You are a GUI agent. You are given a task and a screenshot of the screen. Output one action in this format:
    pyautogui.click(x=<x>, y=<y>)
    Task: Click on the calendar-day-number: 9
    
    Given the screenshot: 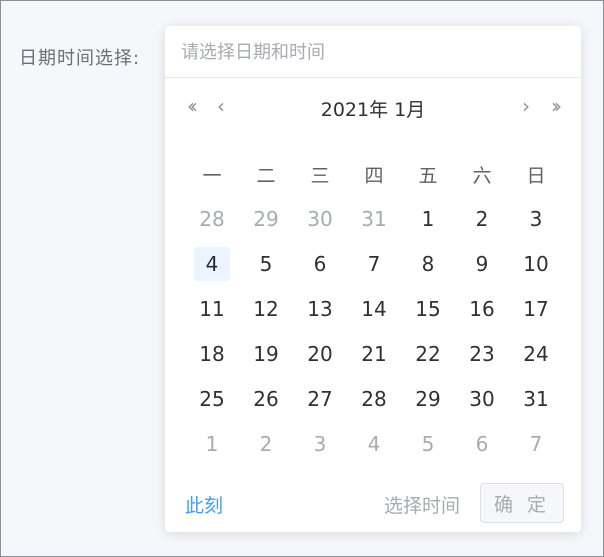 What is the action you would take?
    pyautogui.click(x=482, y=263)
    